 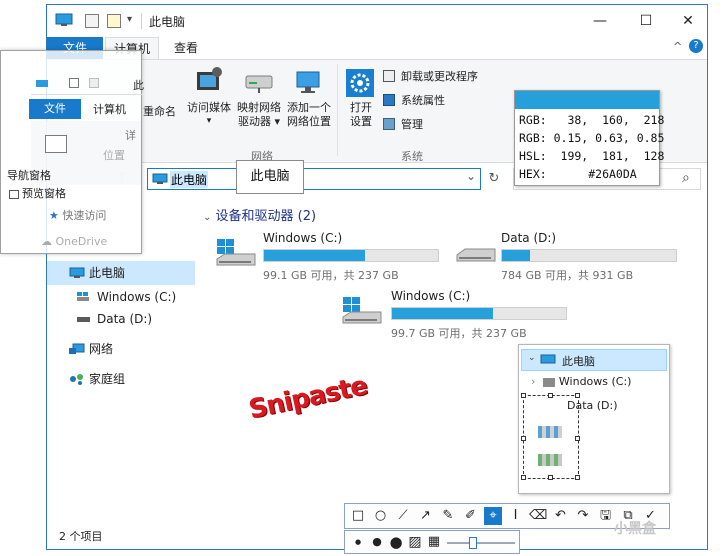 I want to click on toolbar-tool-button: ↶, so click(x=561, y=516).